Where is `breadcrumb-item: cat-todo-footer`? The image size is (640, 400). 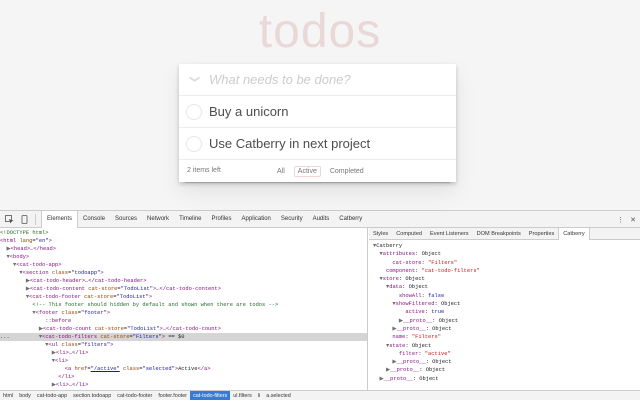
breadcrumb-item: cat-todo-footer is located at coordinates (134, 395).